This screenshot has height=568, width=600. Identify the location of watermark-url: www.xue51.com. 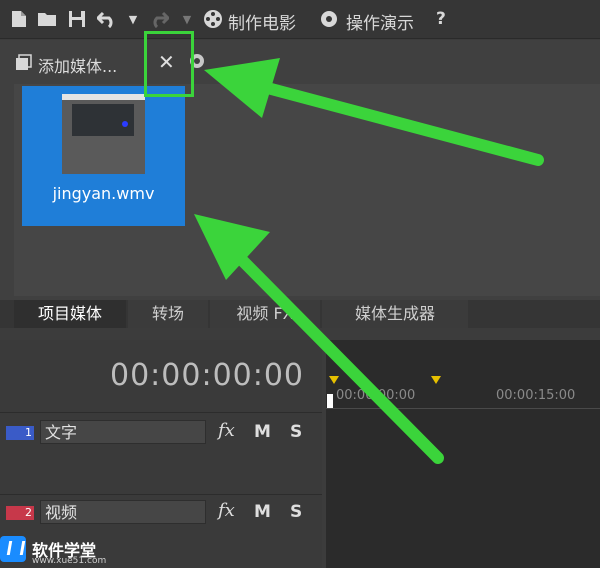
(69, 561).